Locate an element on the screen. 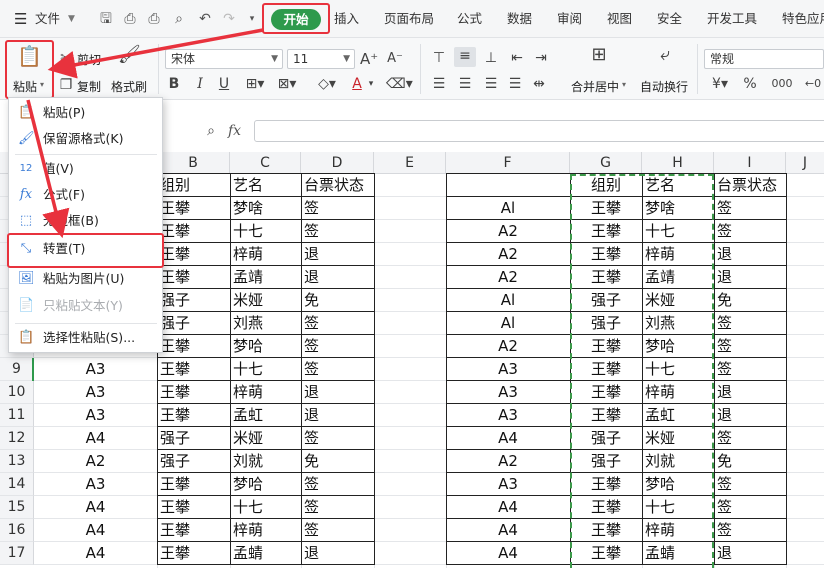  arrow-home-to-paste is located at coordinates (155, 53).